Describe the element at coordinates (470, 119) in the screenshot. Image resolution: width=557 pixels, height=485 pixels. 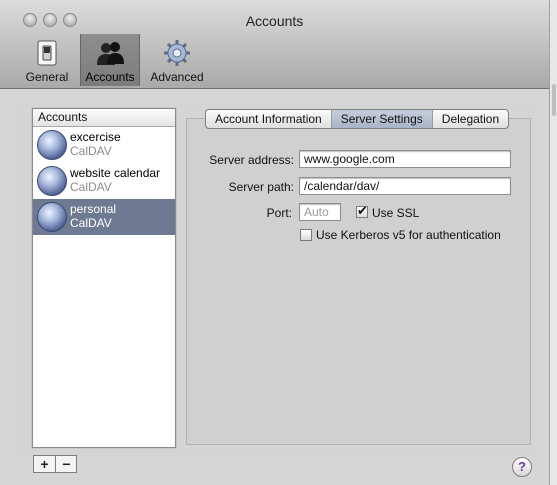
I see `tab-delegation: Delegation` at that location.